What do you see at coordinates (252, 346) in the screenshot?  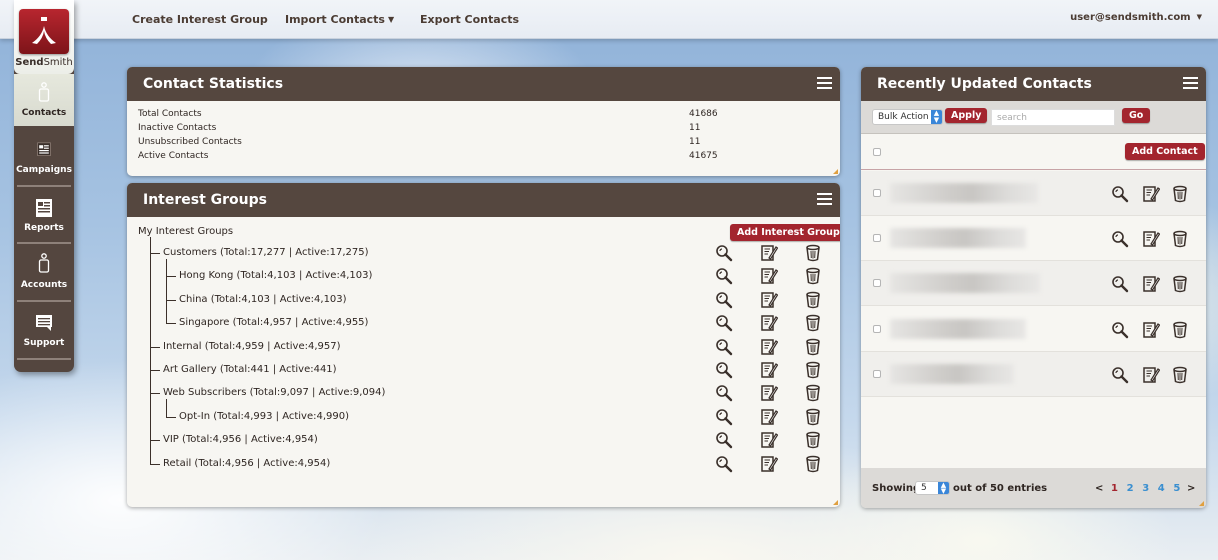 I see `interest-group-item: Internal (Total:4,959 | Active:4,957)` at bounding box center [252, 346].